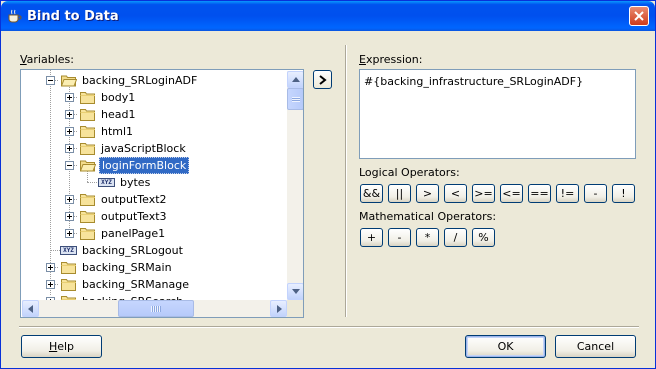 The image size is (656, 369). I want to click on chevron-down-icon, so click(296, 291).